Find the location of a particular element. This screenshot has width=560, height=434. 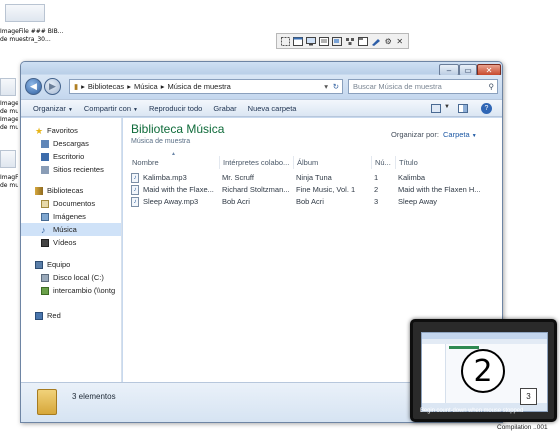

file-album: Bob Acri is located at coordinates (310, 201).